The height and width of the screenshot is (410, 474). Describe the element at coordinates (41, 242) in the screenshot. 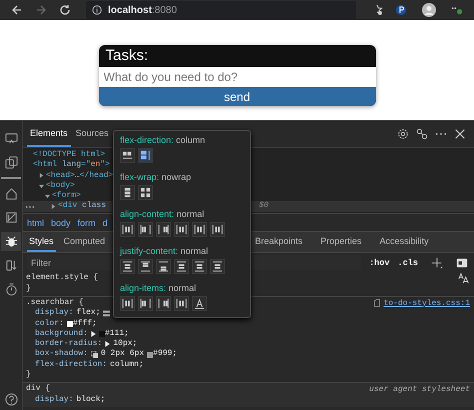

I see `pane-tab: Styles` at that location.